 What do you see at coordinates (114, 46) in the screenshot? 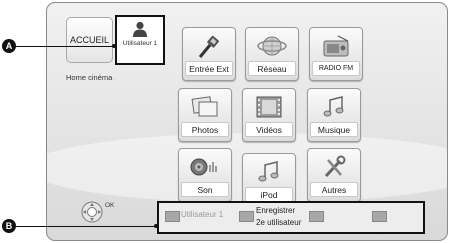
I see `callout-a-dot` at bounding box center [114, 46].